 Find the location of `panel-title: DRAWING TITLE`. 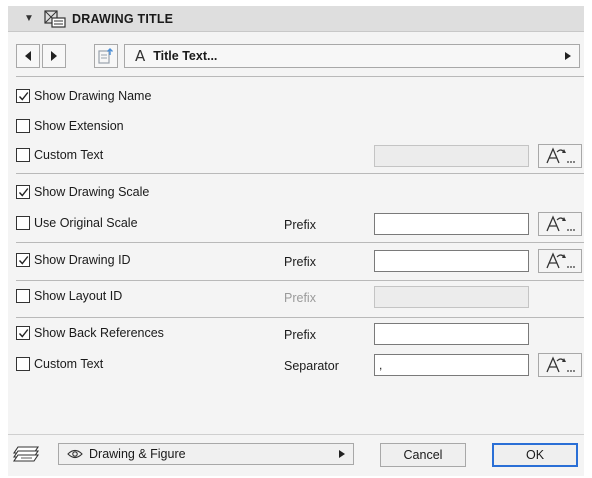

panel-title: DRAWING TITLE is located at coordinates (123, 18).